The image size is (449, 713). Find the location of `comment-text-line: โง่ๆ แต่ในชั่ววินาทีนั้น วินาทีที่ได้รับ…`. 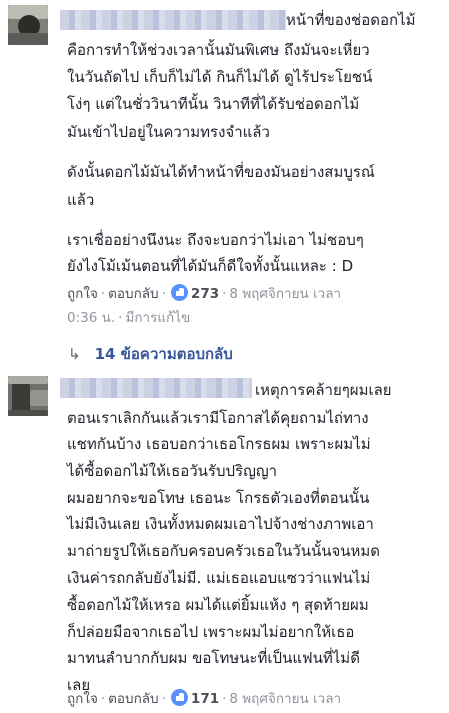

comment-text-line: โง่ๆ แต่ในชั่ววินาทีนั้น วินาทีที่ได้รับ… is located at coordinates (213, 104).